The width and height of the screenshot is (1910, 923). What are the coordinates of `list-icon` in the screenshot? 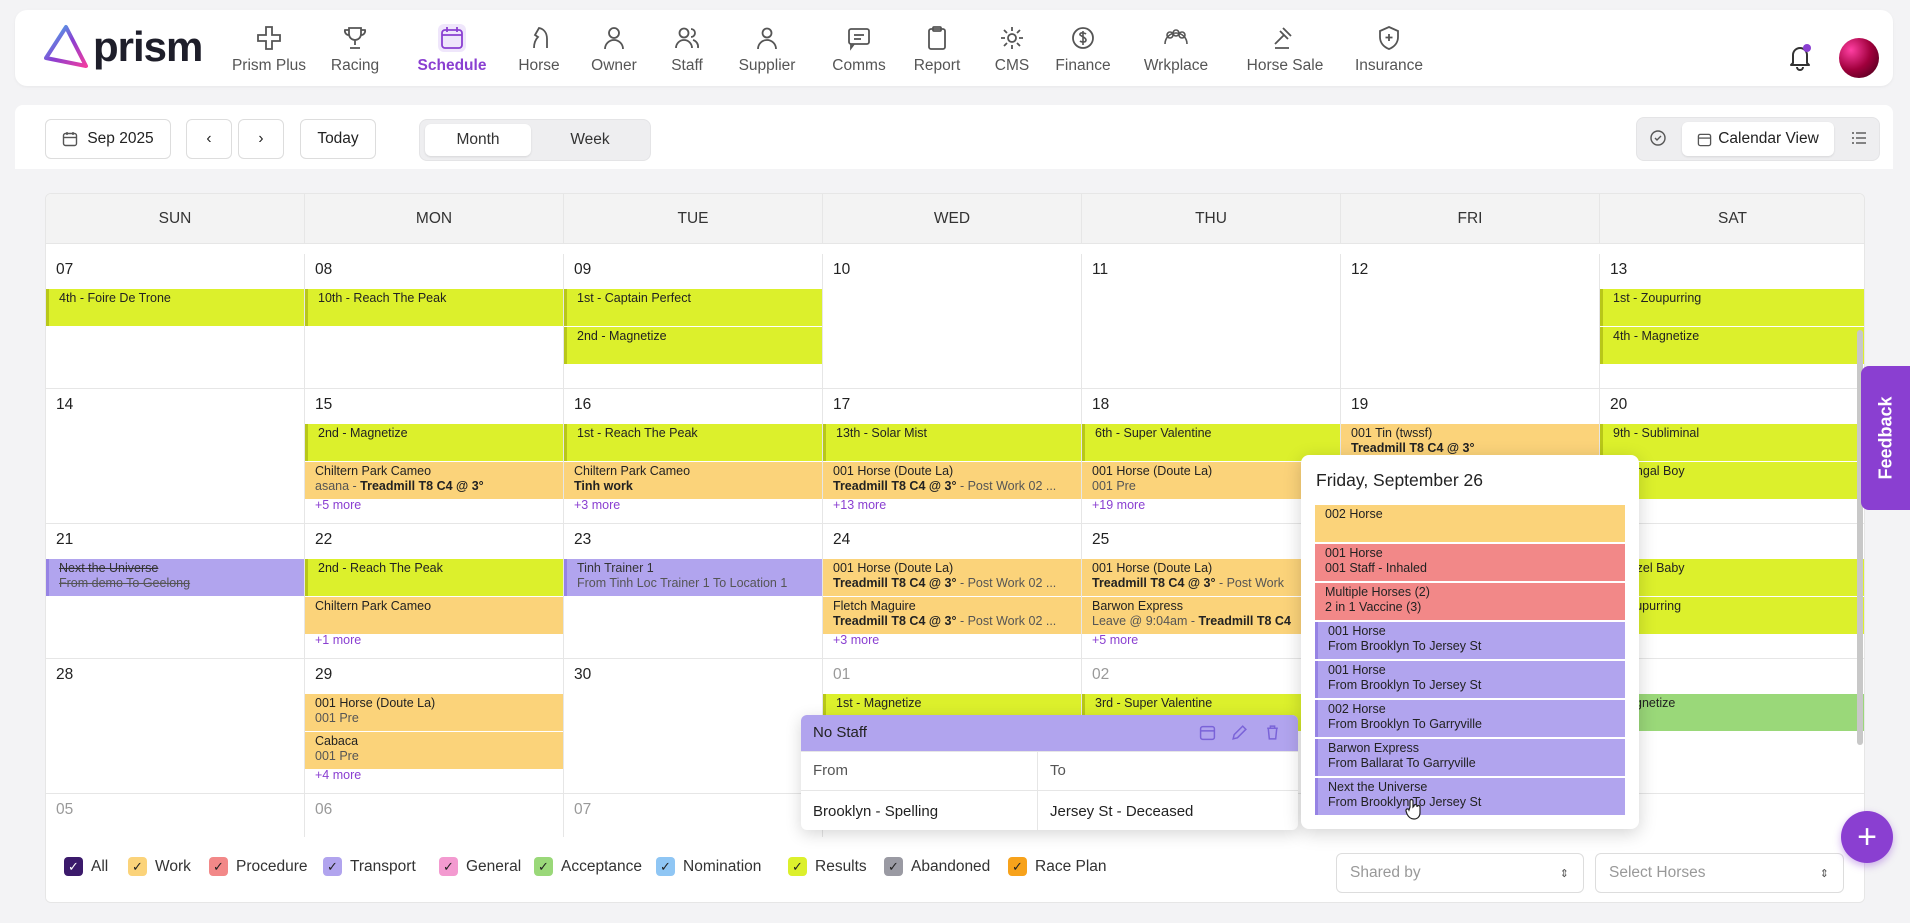 It's located at (1859, 140).